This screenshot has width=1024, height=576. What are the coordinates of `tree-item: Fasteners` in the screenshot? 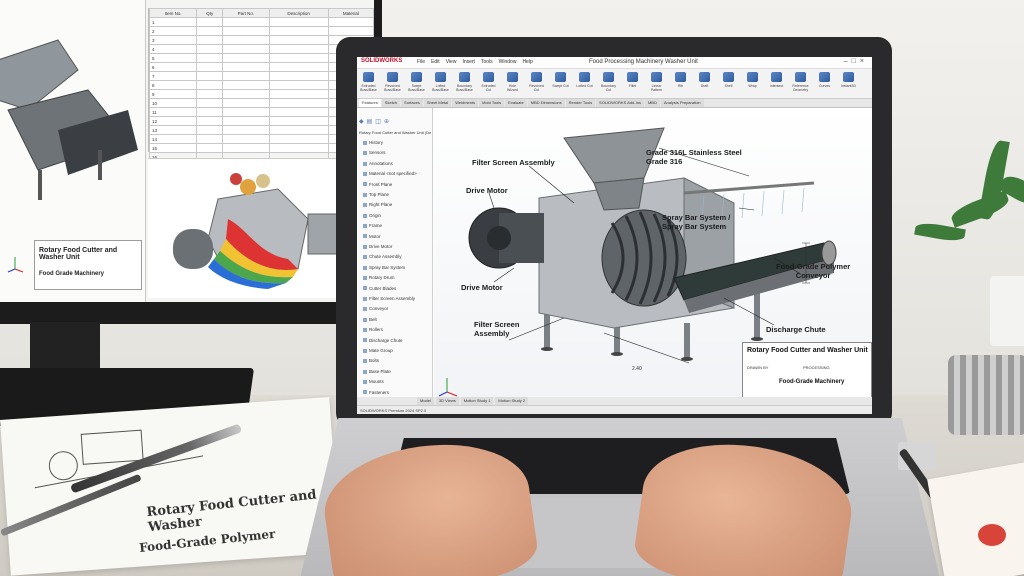 It's located at (376, 392).